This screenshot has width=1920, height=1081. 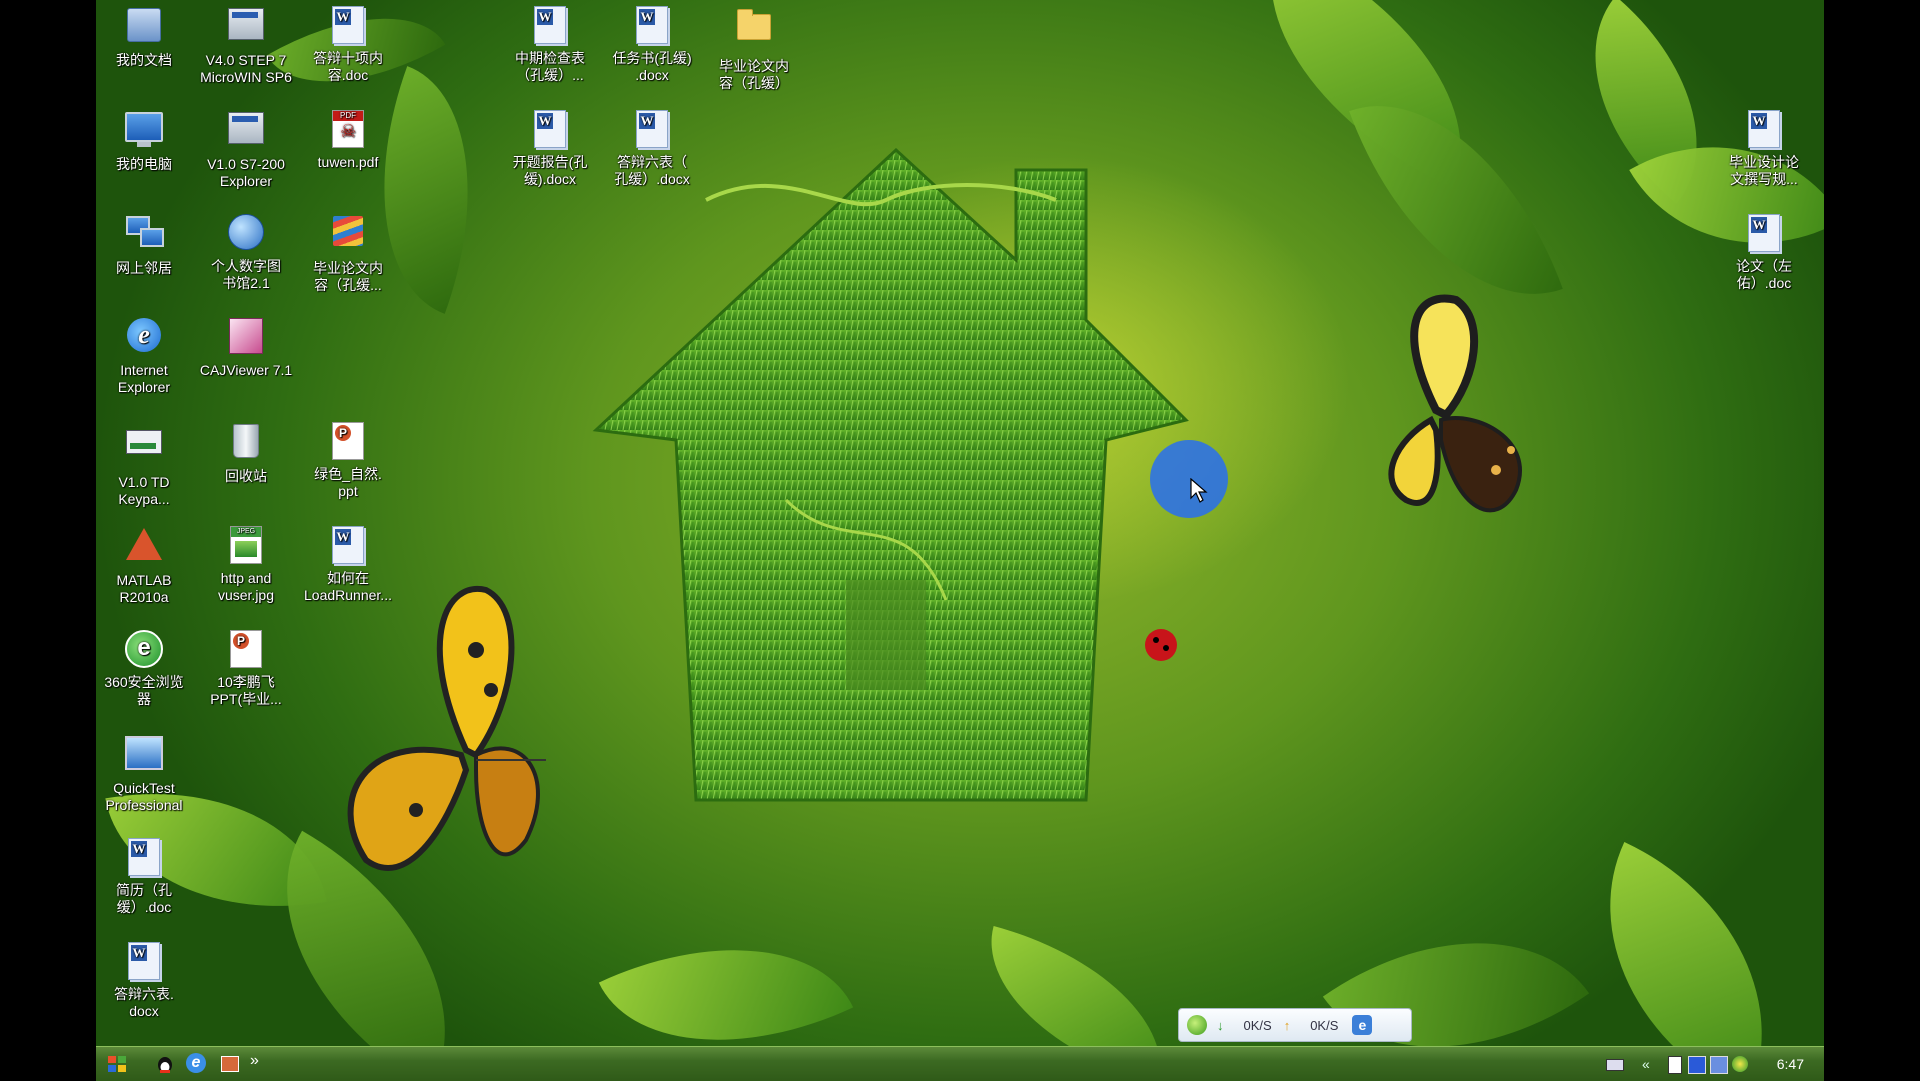 What do you see at coordinates (1197, 1025) in the screenshot?
I see `accelerator-ball-icon` at bounding box center [1197, 1025].